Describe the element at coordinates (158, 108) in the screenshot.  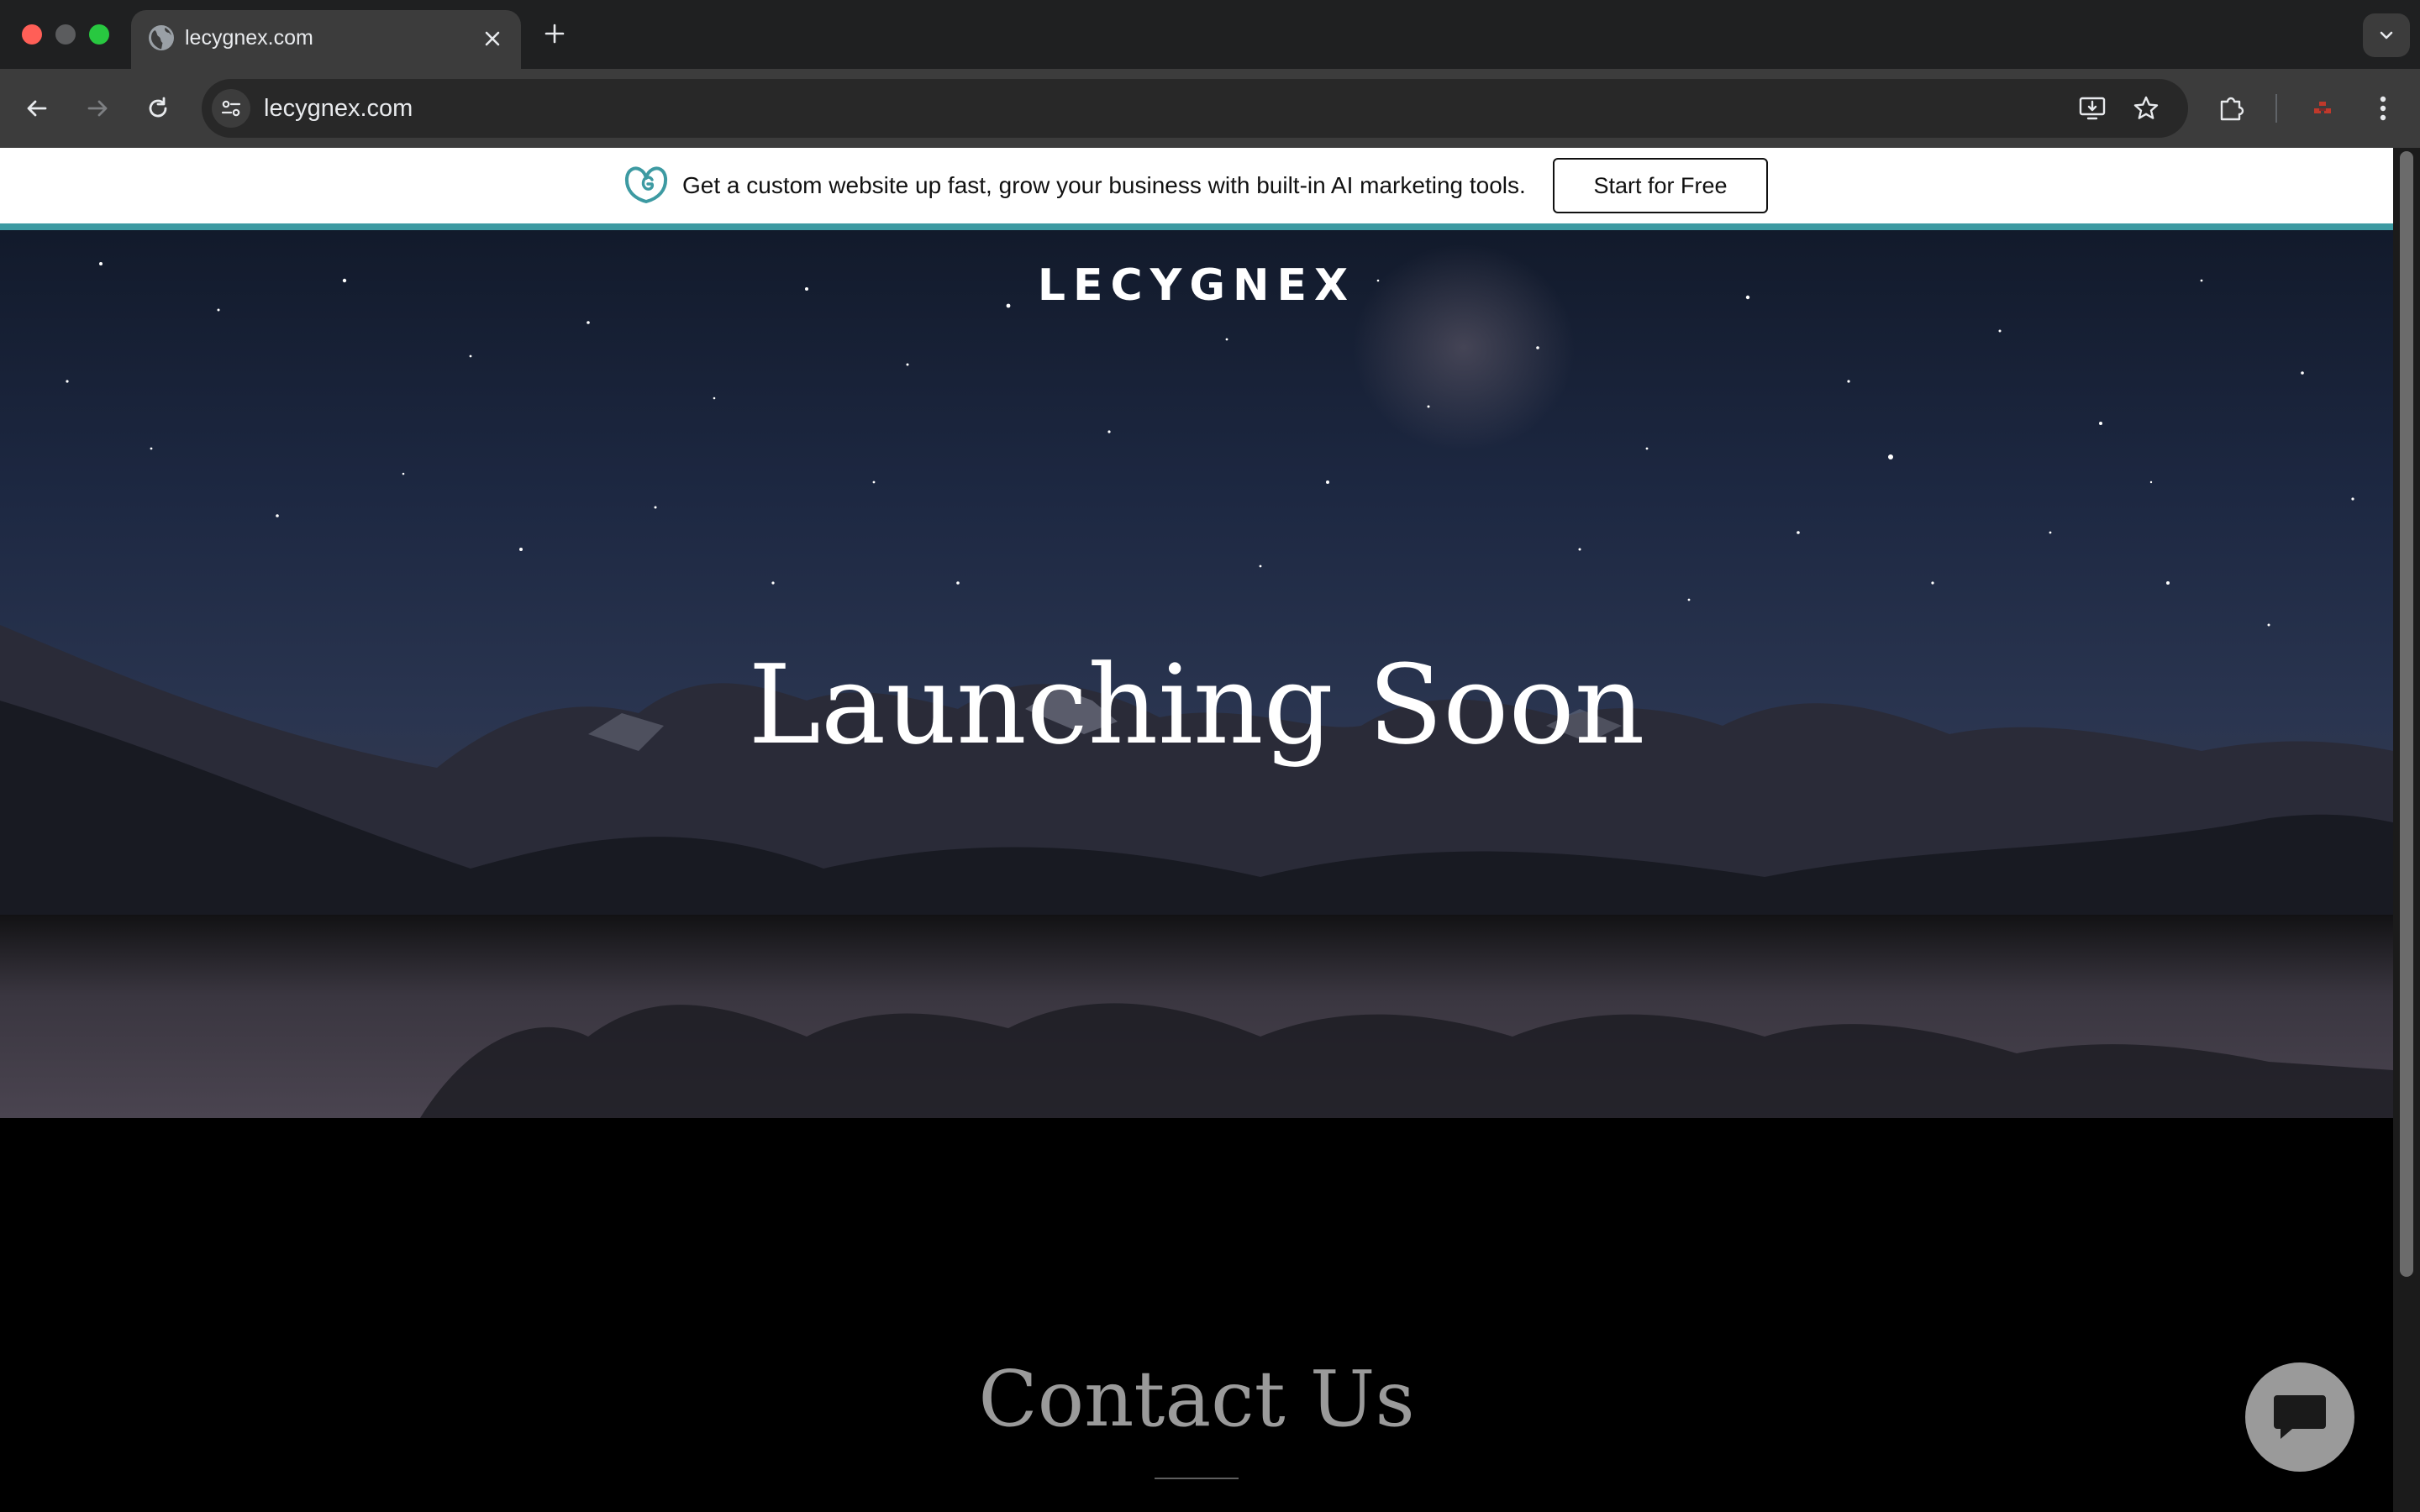
I see `reload-icon` at that location.